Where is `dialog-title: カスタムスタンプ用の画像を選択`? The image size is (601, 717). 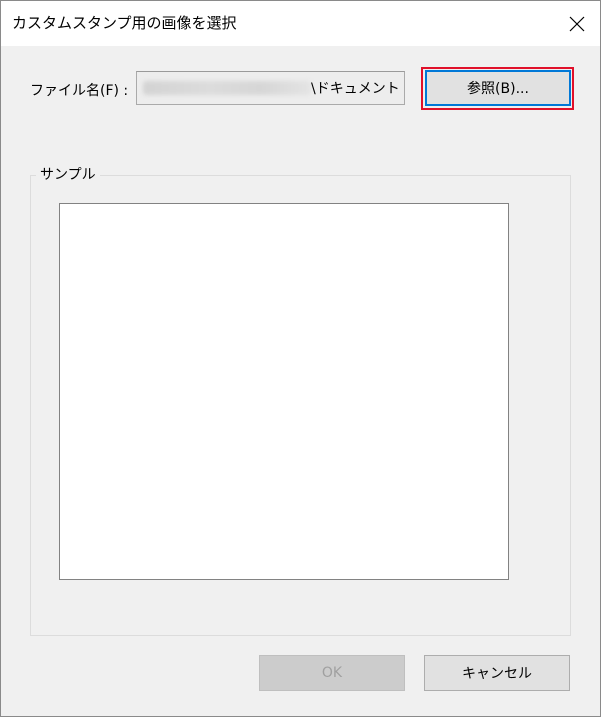 dialog-title: カスタムスタンプ用の画像を選択 is located at coordinates (124, 23).